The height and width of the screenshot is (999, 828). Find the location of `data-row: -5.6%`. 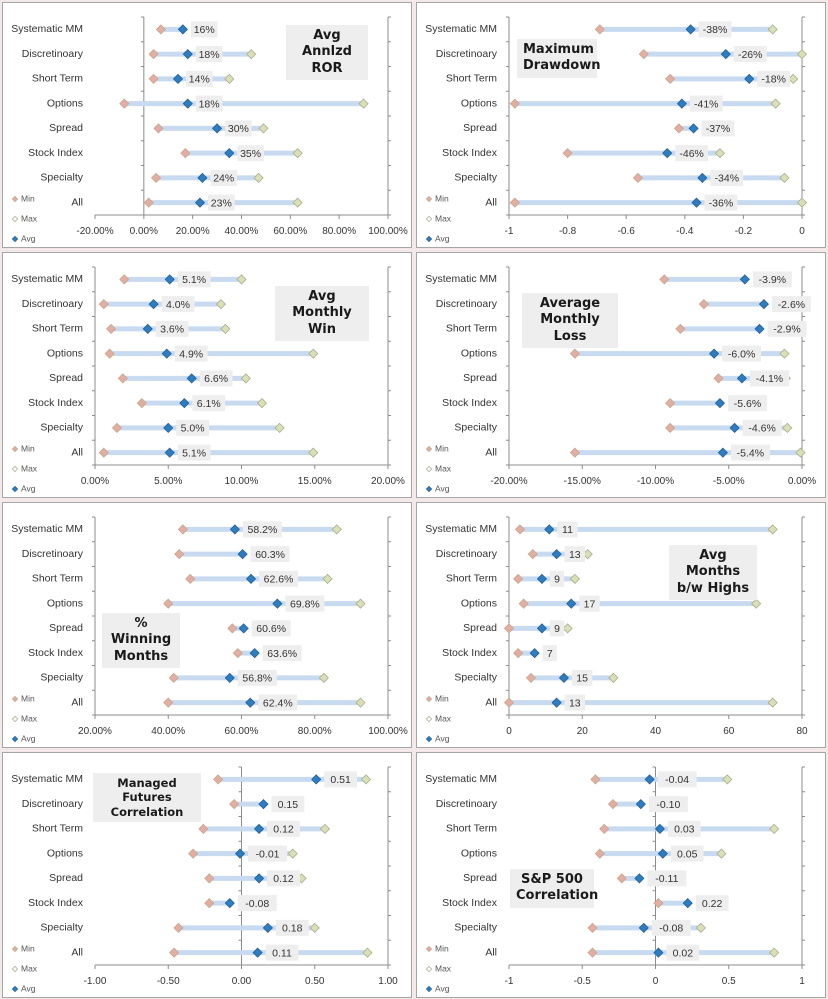

data-row: -5.6% is located at coordinates (716, 403).